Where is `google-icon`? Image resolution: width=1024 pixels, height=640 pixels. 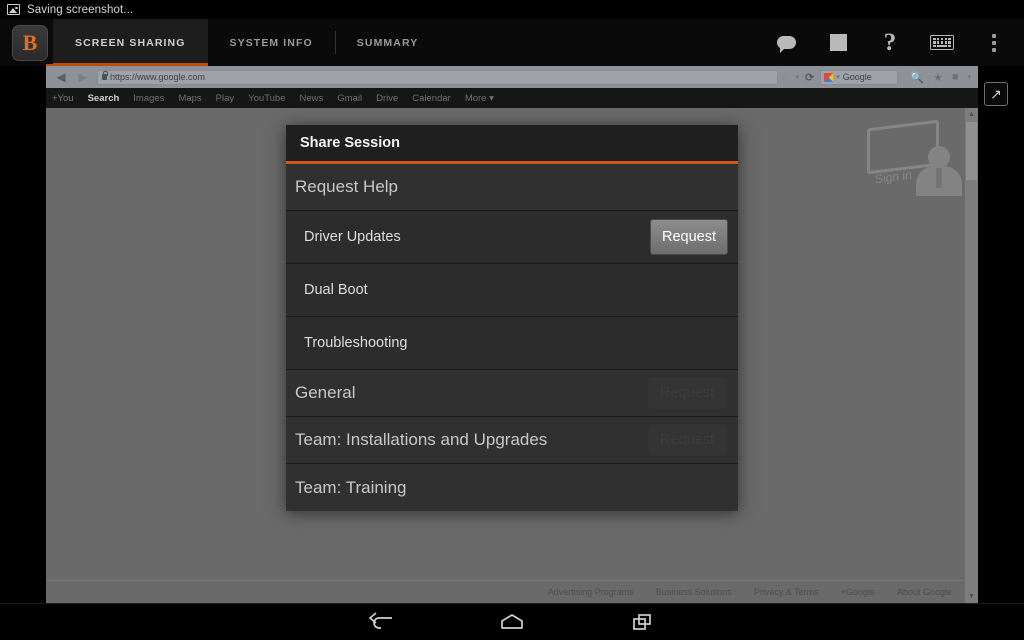
google-icon is located at coordinates (829, 77).